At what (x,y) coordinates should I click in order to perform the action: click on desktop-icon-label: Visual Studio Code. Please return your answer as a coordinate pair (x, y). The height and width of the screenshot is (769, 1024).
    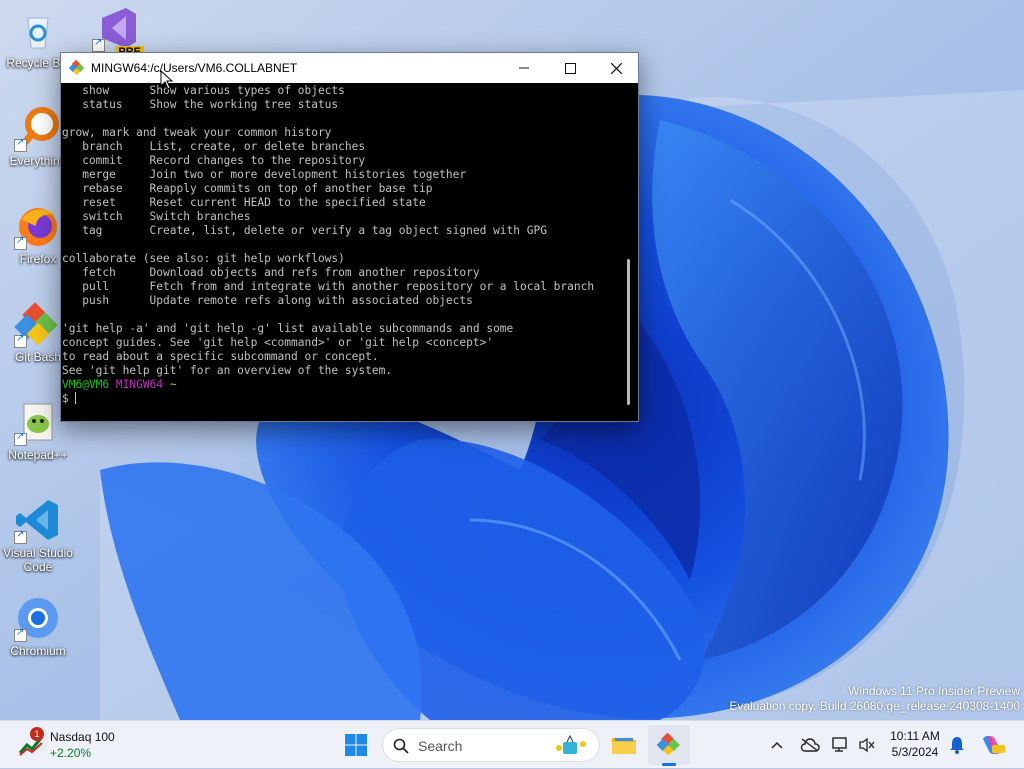
    Looking at the image, I should click on (38, 560).